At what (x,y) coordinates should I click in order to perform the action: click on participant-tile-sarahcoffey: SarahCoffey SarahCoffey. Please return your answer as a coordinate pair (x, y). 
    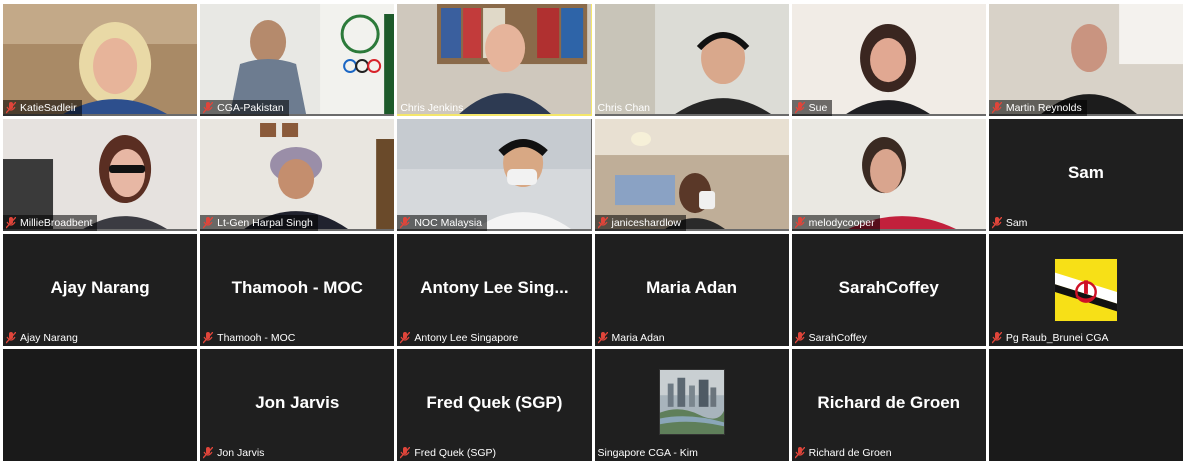
    Looking at the image, I should click on (888, 290).